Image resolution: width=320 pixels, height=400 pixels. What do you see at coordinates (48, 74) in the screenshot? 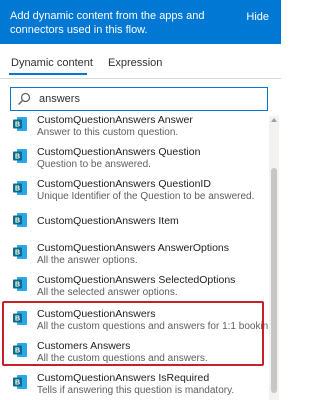
I see `active-tab-indicator` at bounding box center [48, 74].